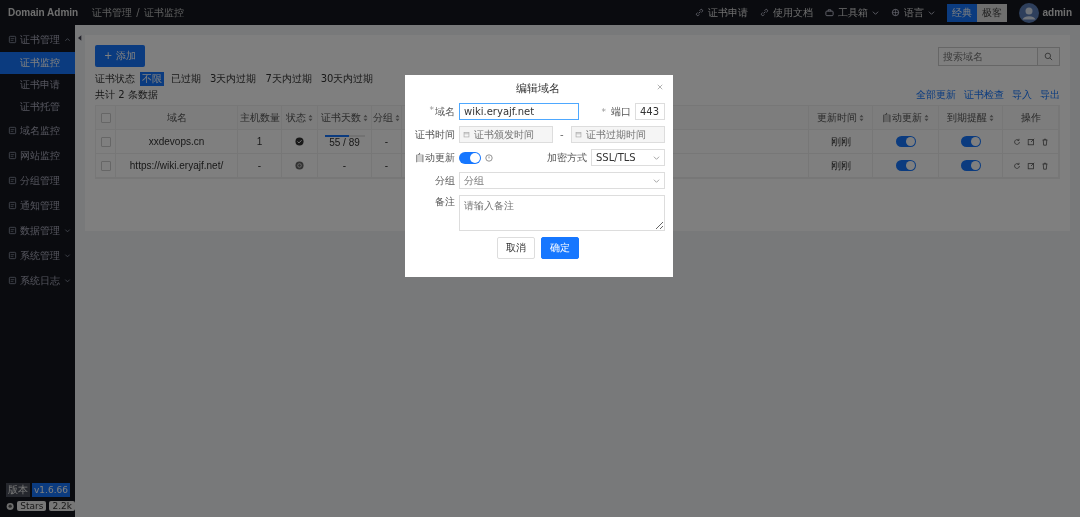  I want to click on sidebar-item: 数据管理, so click(37, 230).